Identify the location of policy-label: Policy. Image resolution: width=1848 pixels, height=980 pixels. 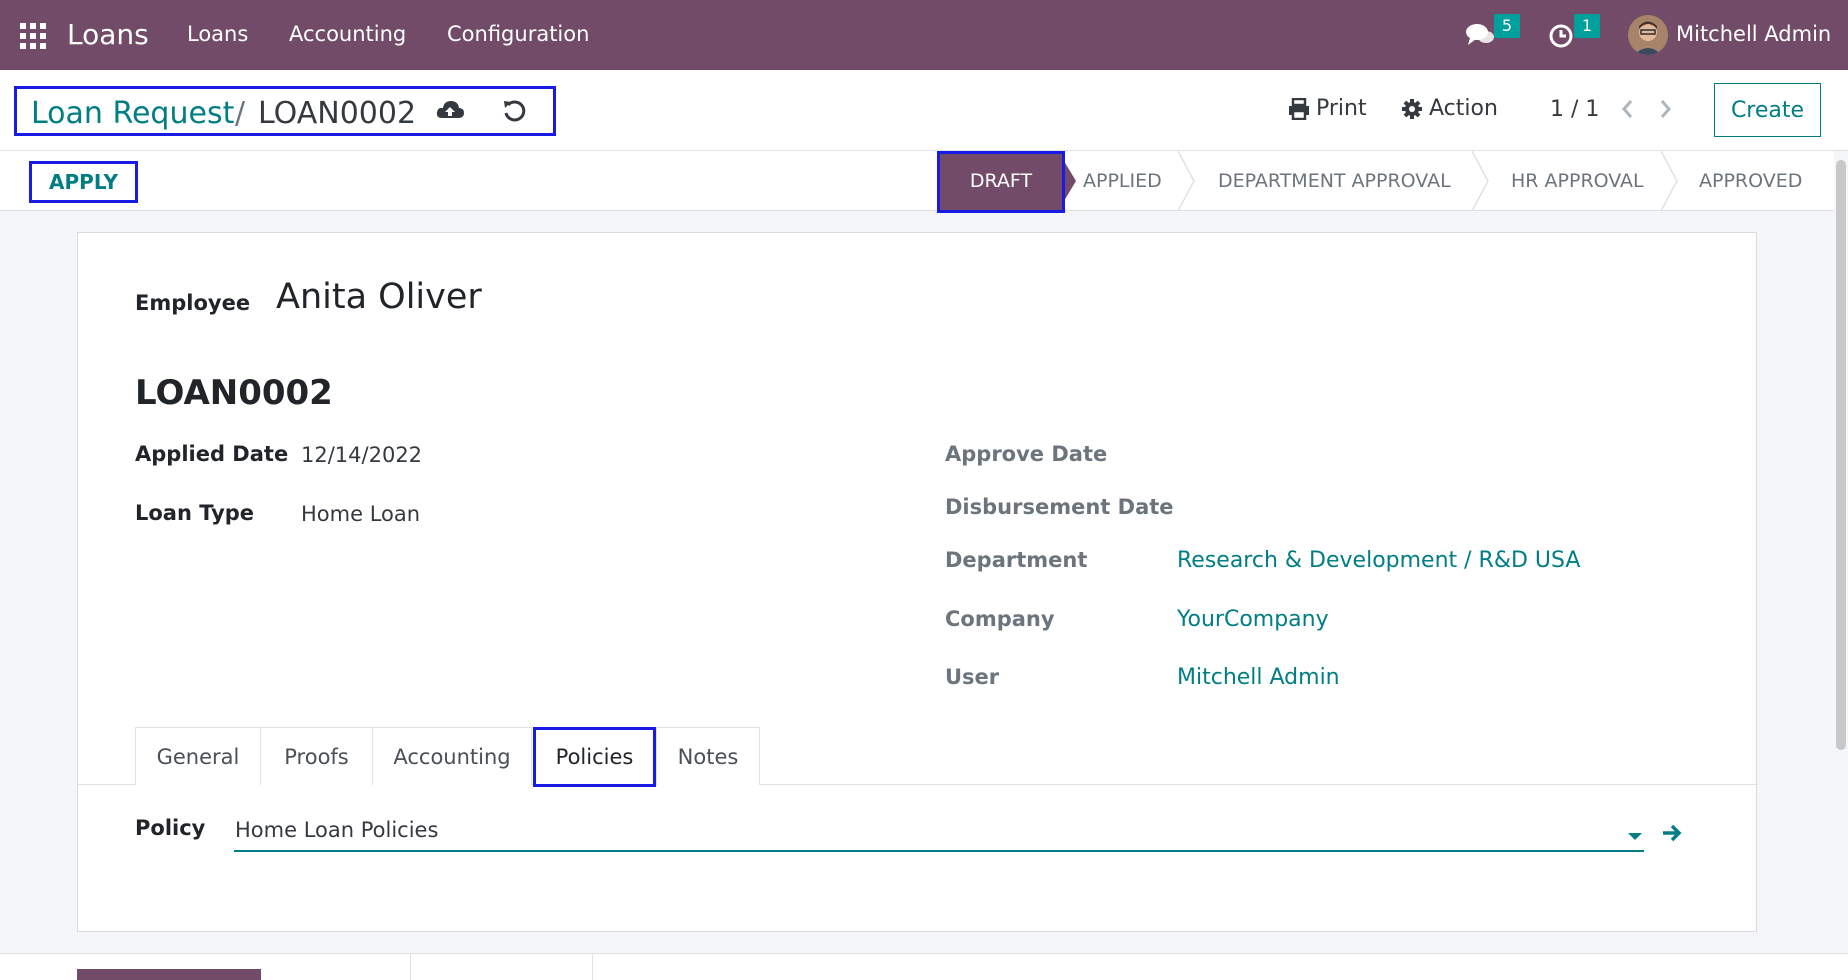
(170, 828).